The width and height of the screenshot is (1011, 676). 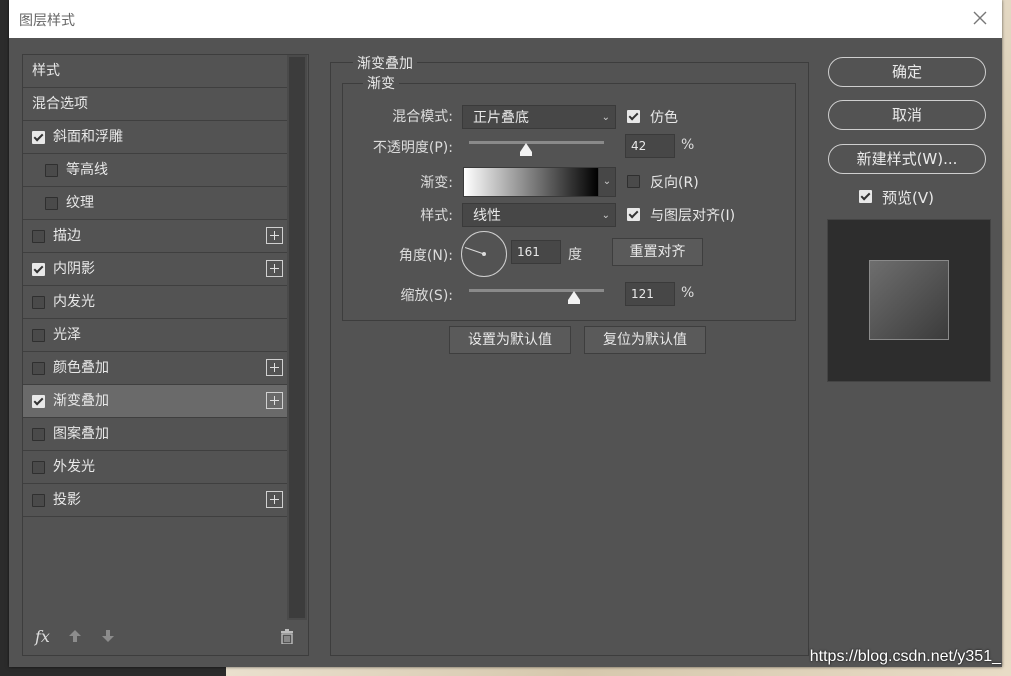 I want to click on styles-scrollbar, so click(x=297, y=337).